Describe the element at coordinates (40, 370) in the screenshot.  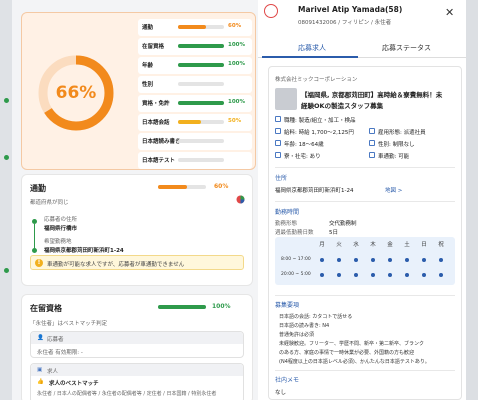
I see `briefcase-icon: ▣` at that location.